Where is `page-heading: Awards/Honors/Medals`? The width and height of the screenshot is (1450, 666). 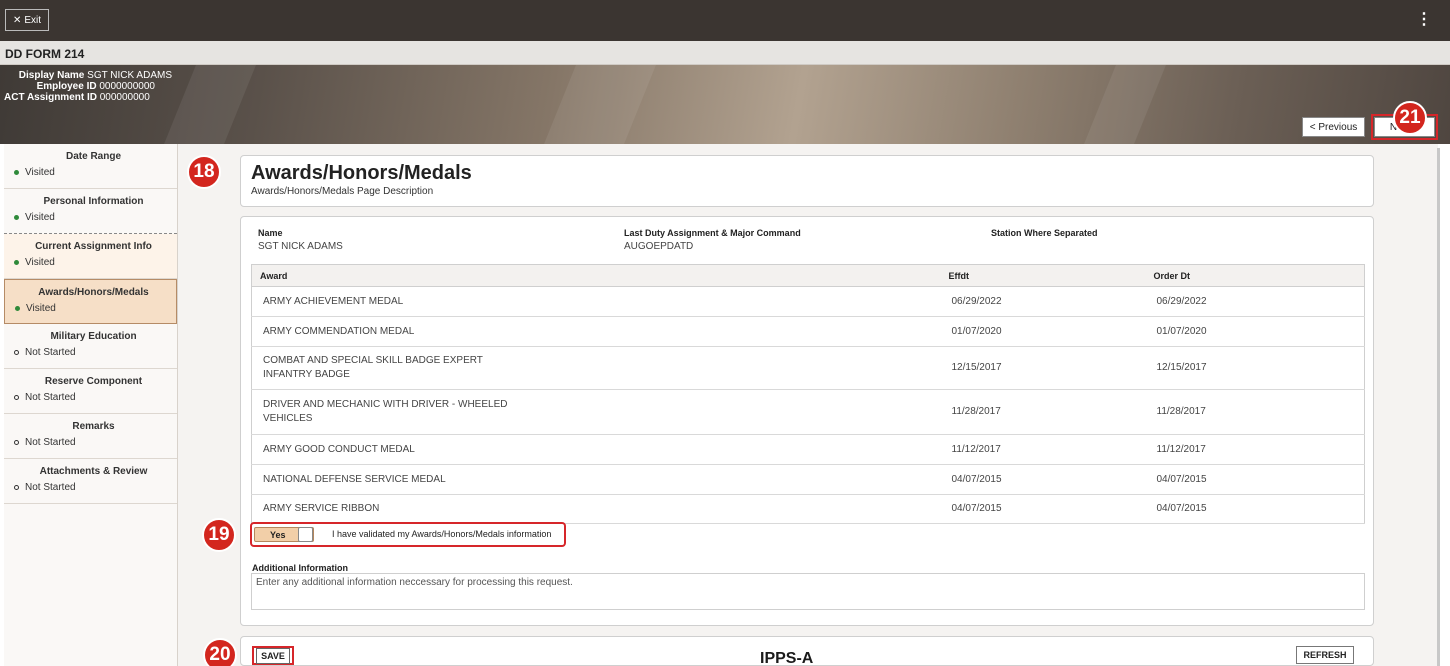 page-heading: Awards/Honors/Medals is located at coordinates (361, 173).